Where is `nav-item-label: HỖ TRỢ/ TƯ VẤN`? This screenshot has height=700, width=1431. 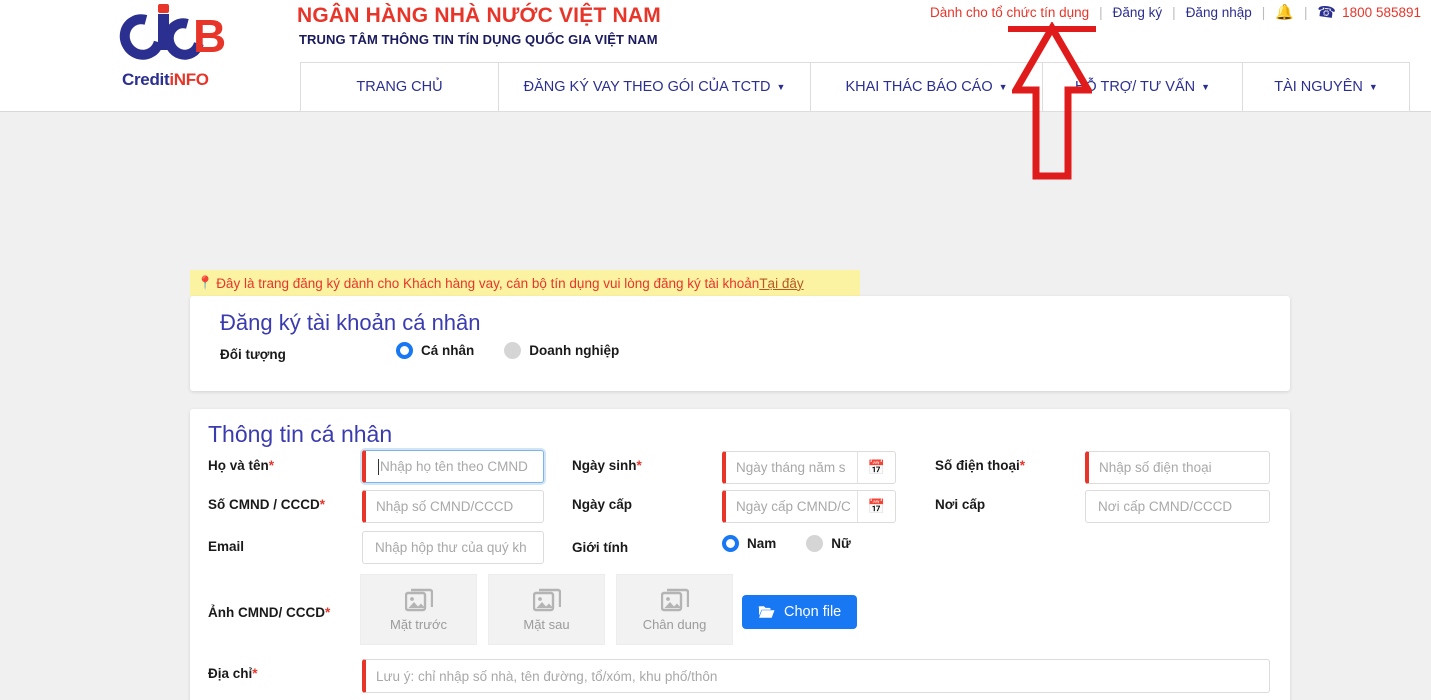 nav-item-label: HỖ TRỢ/ TƯ VẤN is located at coordinates (1135, 87).